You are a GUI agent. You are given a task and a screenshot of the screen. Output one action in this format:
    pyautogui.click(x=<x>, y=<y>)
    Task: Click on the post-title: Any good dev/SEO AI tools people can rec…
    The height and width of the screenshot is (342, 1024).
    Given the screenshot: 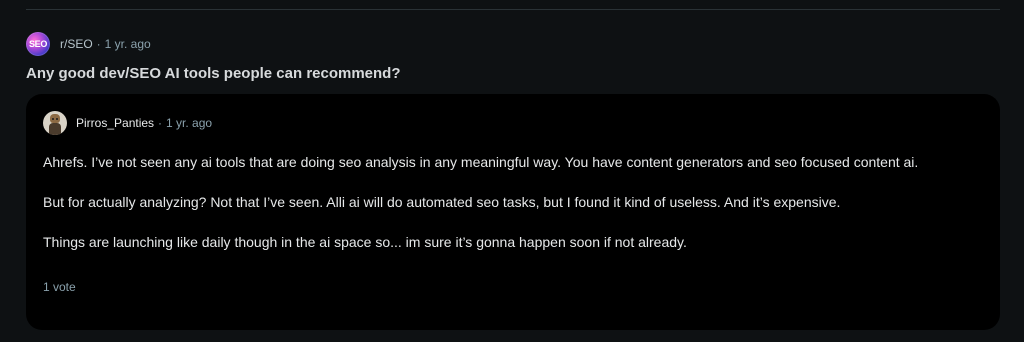 What is the action you would take?
    pyautogui.click(x=213, y=73)
    